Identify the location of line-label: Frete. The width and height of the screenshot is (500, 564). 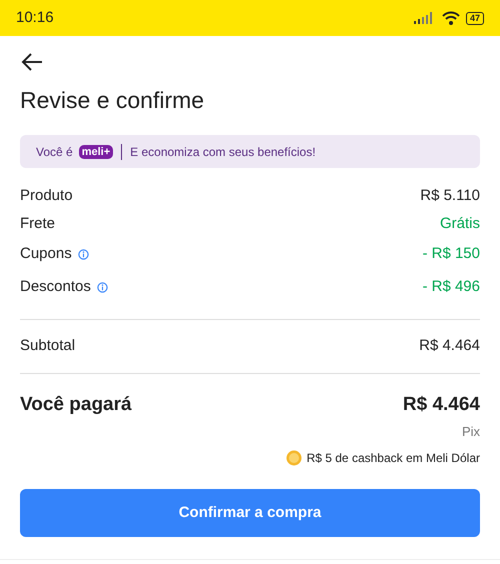
(38, 224).